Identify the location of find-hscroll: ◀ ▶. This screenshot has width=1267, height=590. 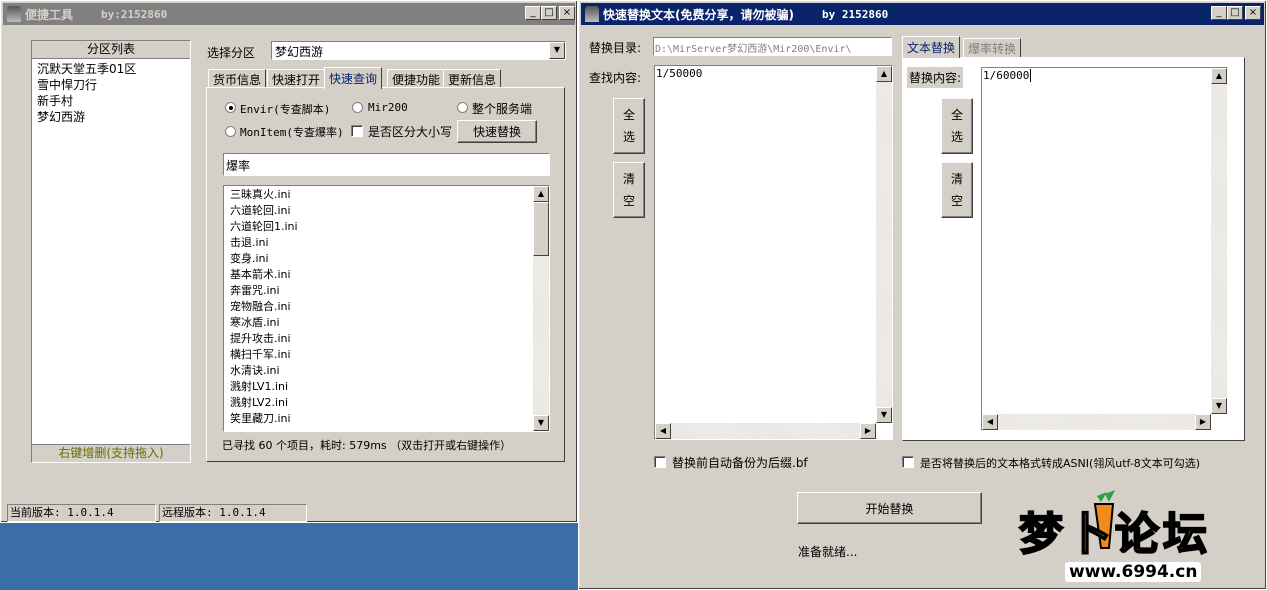
(765, 431).